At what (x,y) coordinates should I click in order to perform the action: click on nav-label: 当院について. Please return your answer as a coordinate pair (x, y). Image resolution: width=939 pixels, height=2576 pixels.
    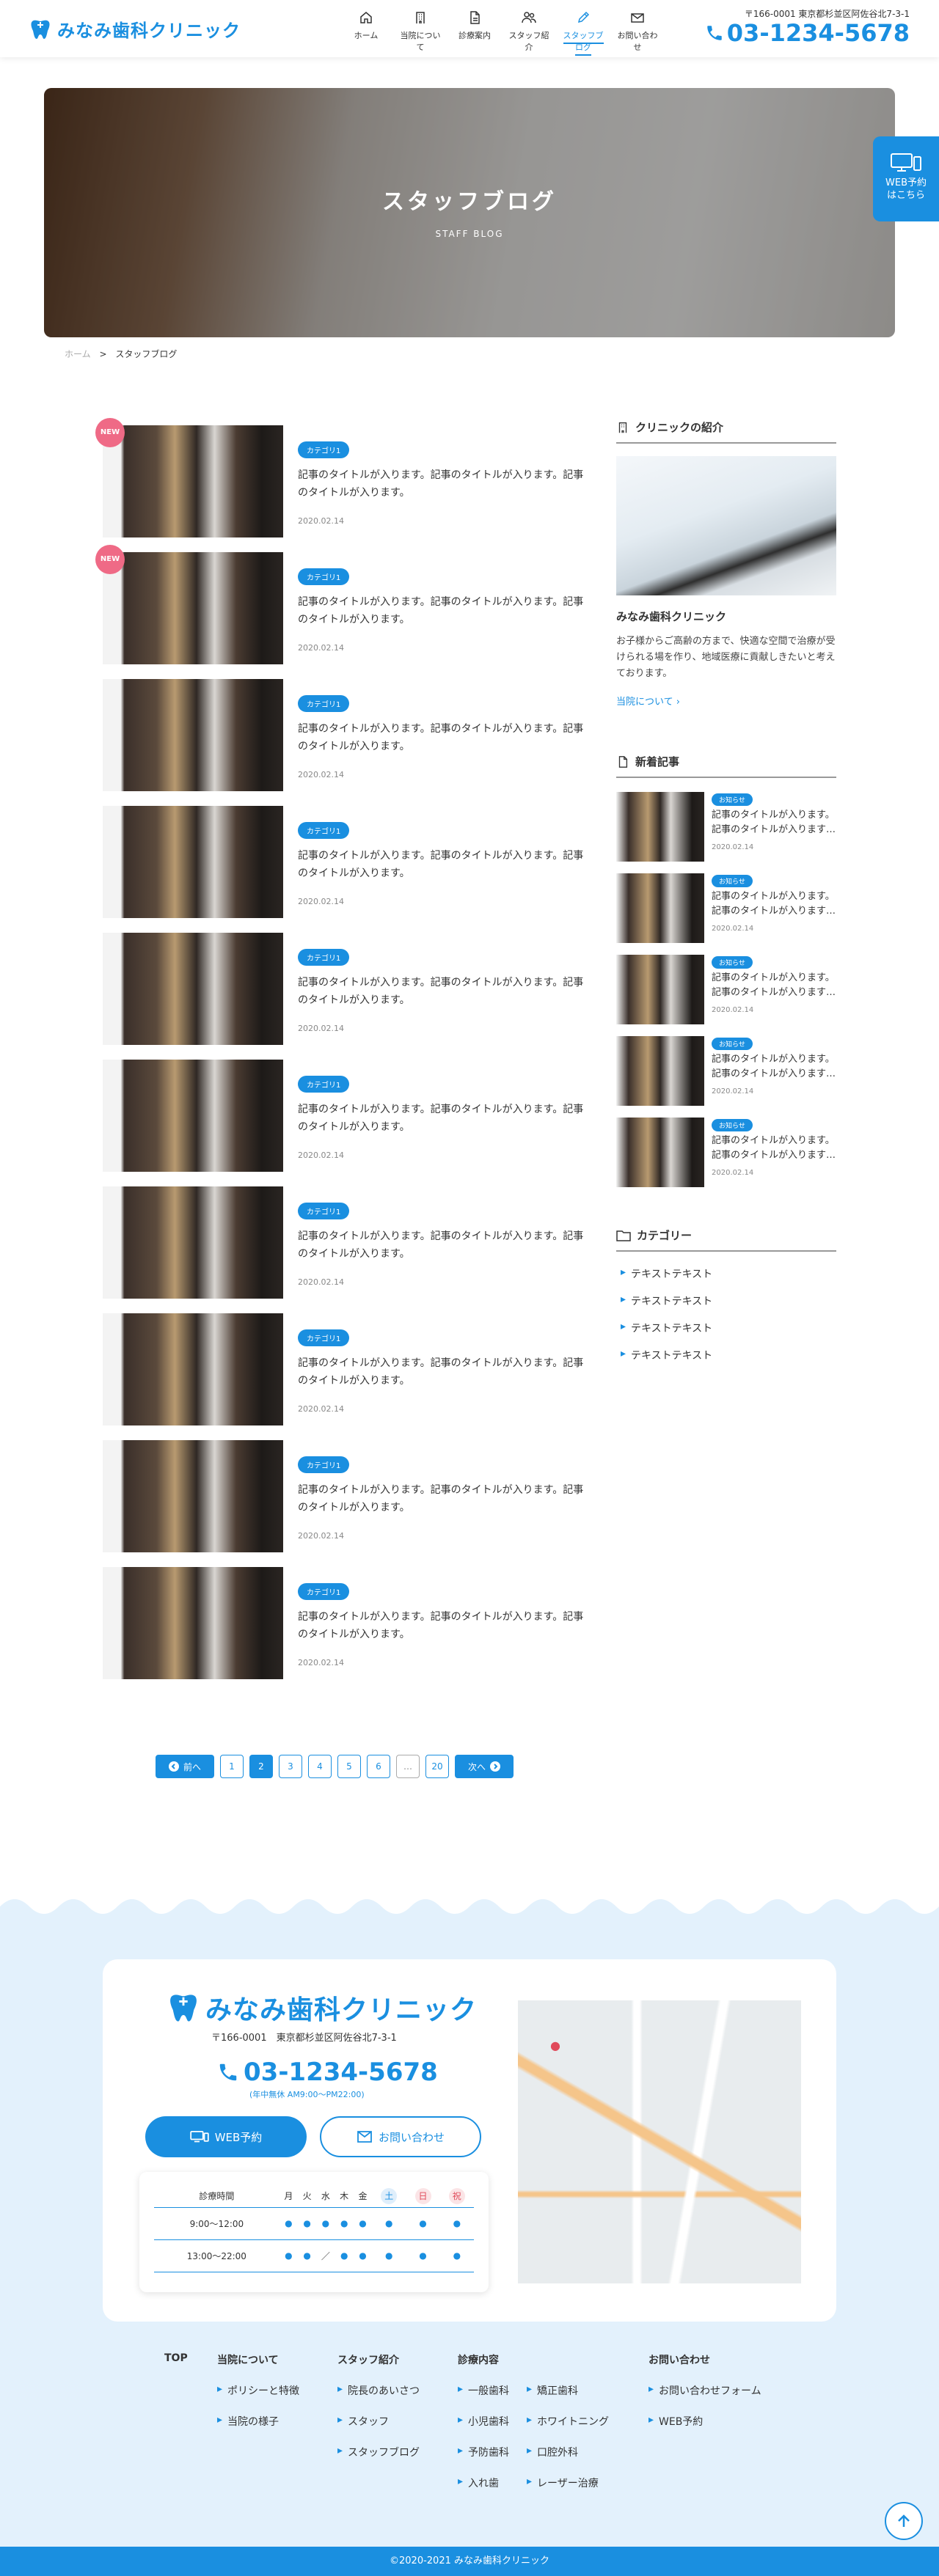
    Looking at the image, I should click on (421, 42).